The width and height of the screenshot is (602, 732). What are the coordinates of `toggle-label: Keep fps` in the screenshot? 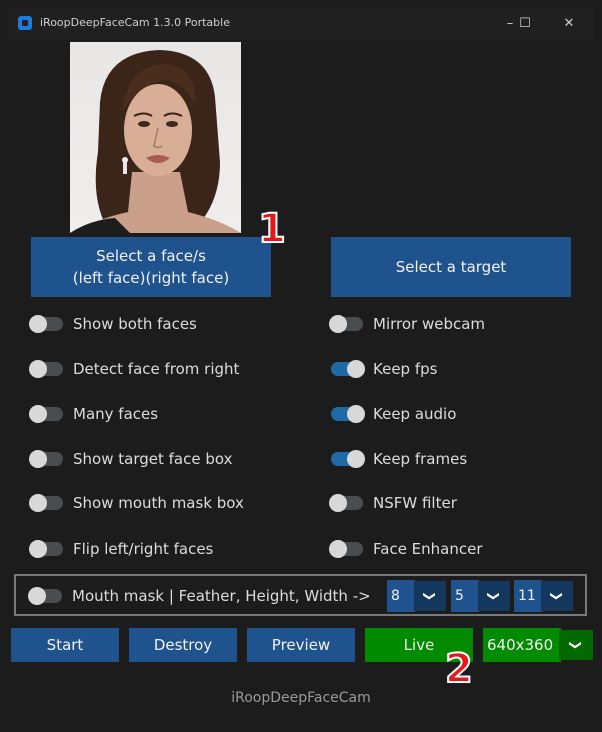 It's located at (405, 369).